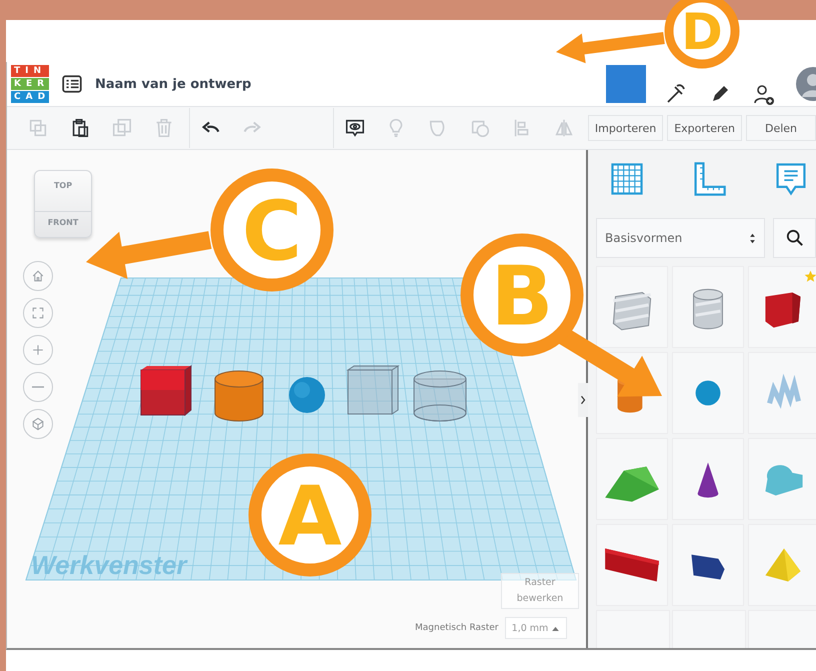 This screenshot has height=671, width=816. I want to click on logo-text: TIN, so click(30, 71).